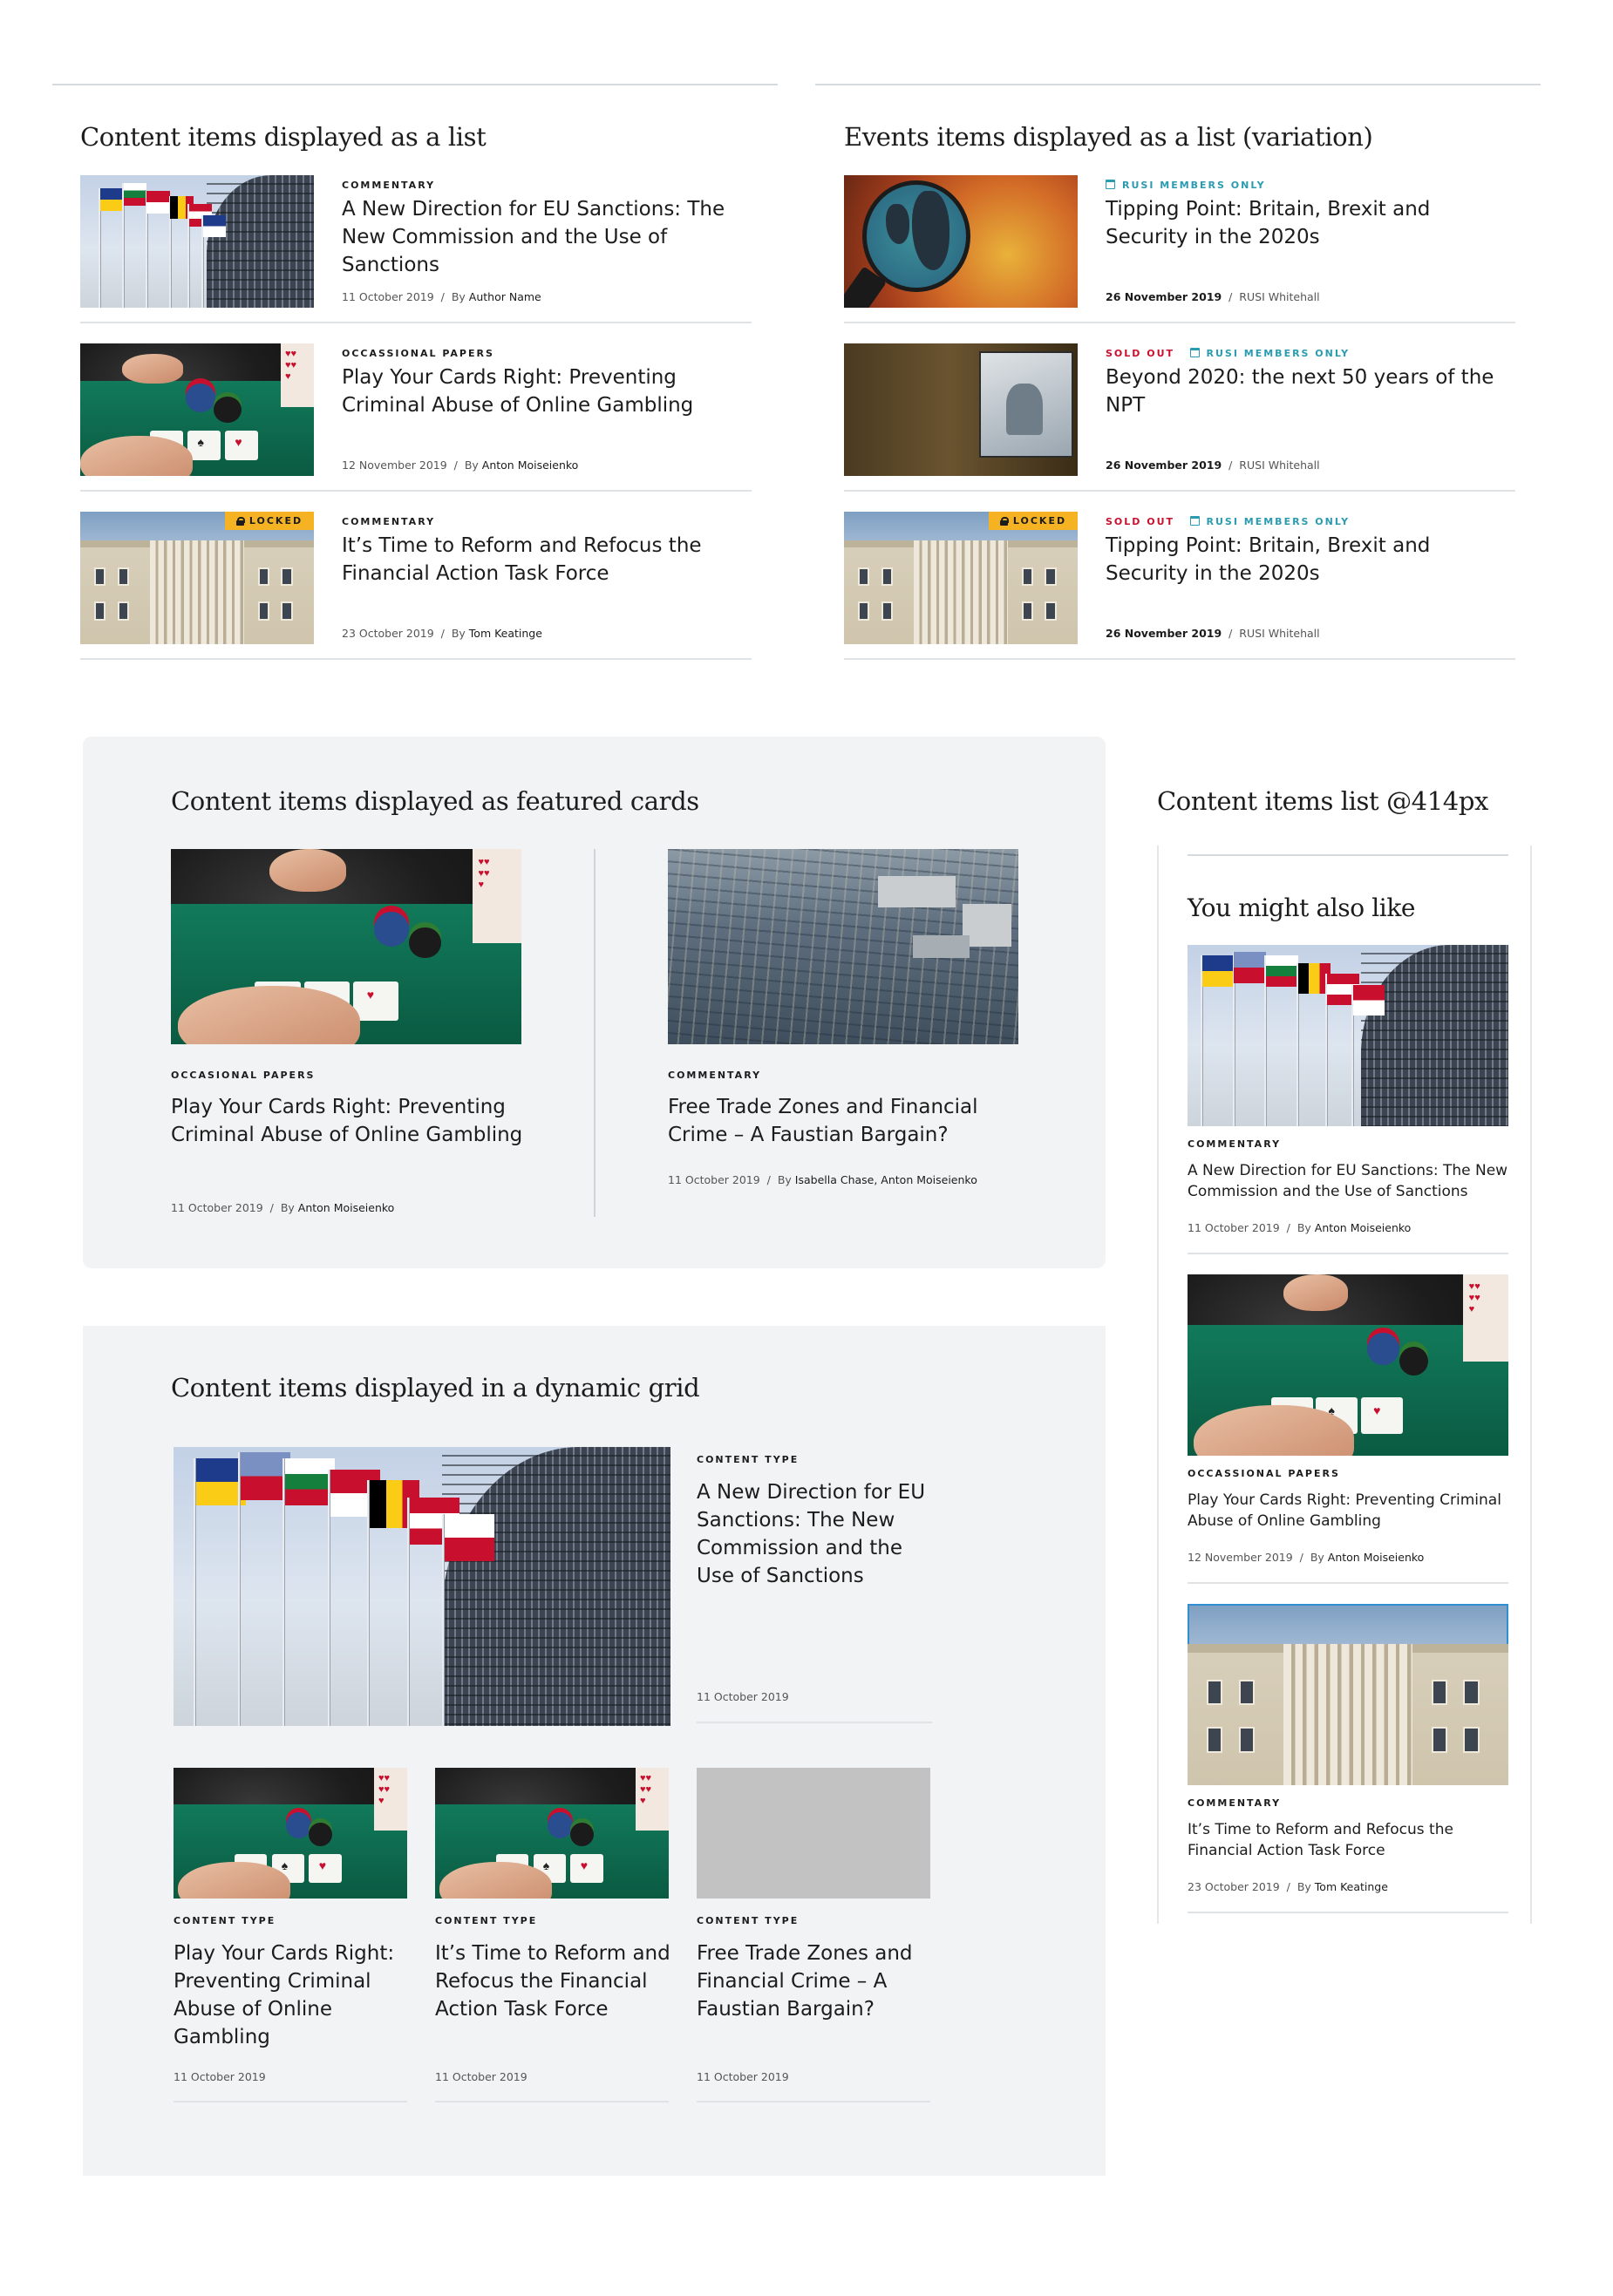  I want to click on top-divider-left, so click(415, 84).